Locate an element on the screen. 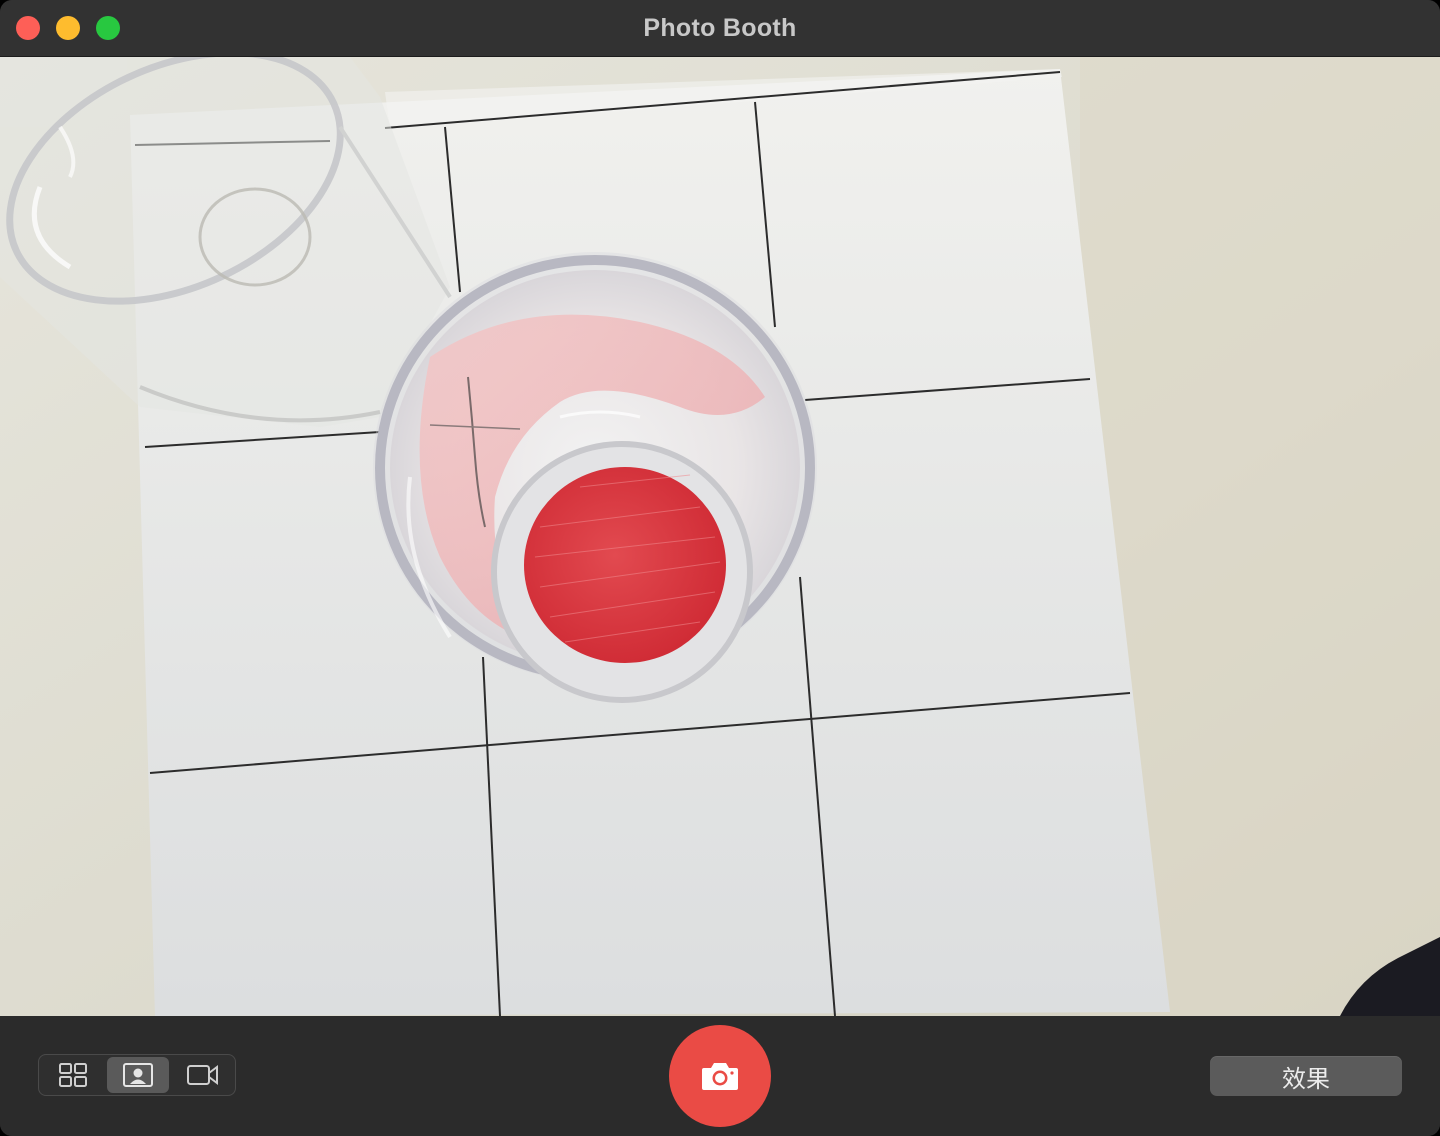 The height and width of the screenshot is (1136, 1440). four-photo-mode-button is located at coordinates (73, 1075).